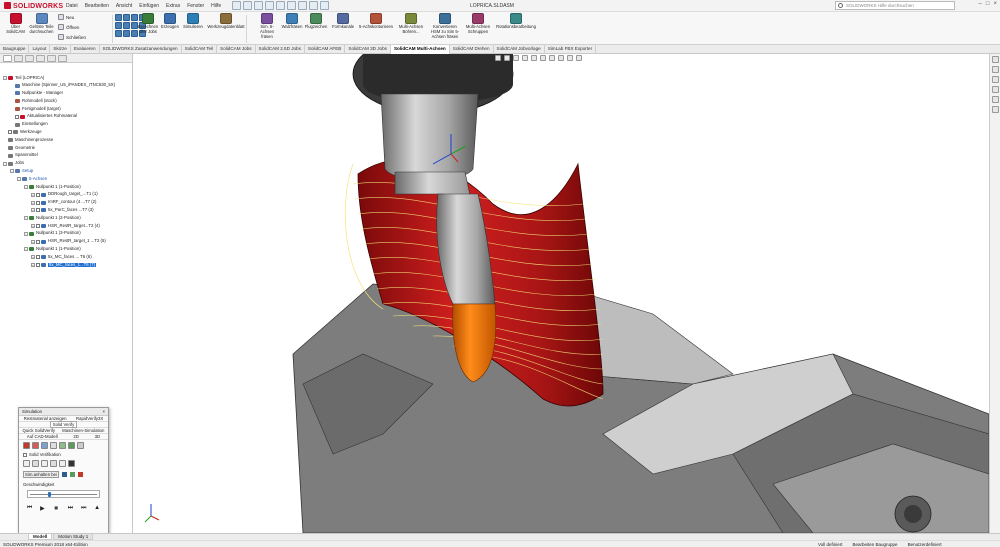 The image size is (1000, 547). Describe the element at coordinates (67, 164) in the screenshot. I see `tree-item: - Jobs` at that location.